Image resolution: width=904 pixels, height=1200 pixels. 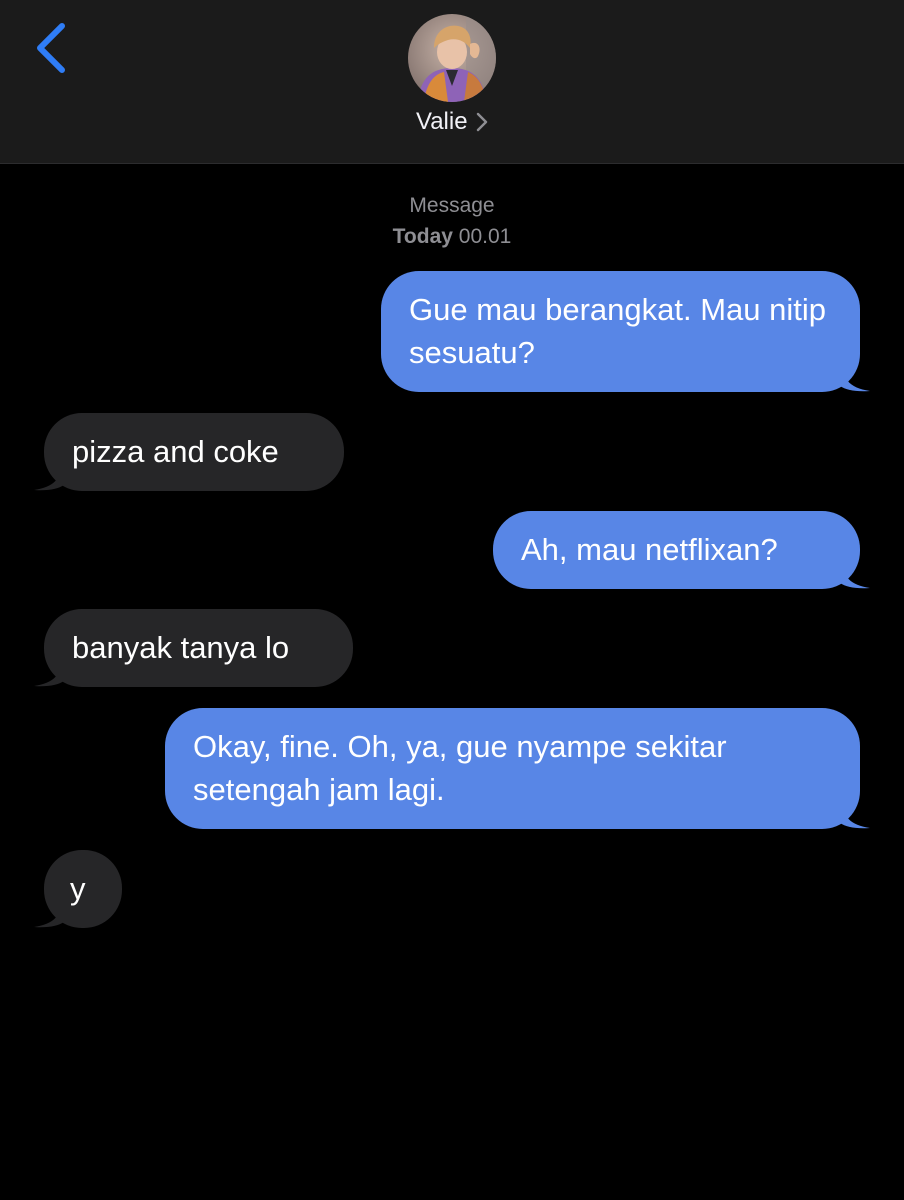 I want to click on message-bubble-sent: Gue mau berangkat. Mau nitip sesuatu?, so click(x=625, y=331).